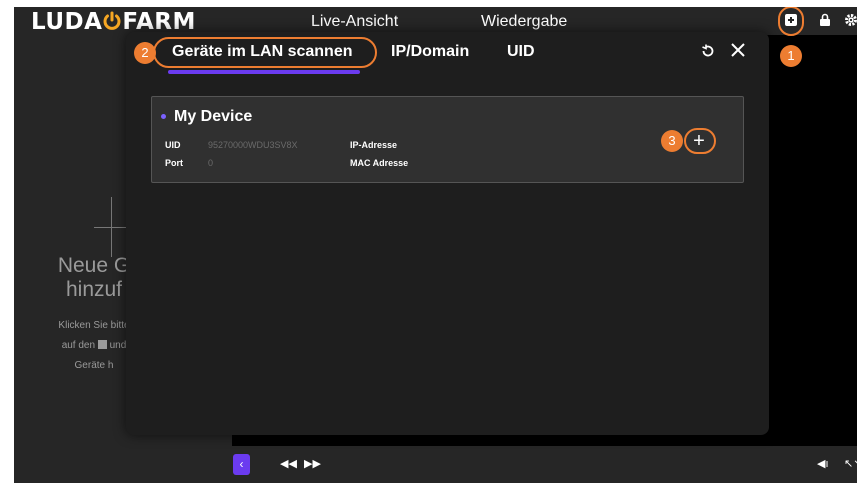 The image size is (857, 489). Describe the element at coordinates (435, 21) in the screenshot. I see `top-bar: LUDA FARM Live-Ansicht Wiedergabe` at that location.